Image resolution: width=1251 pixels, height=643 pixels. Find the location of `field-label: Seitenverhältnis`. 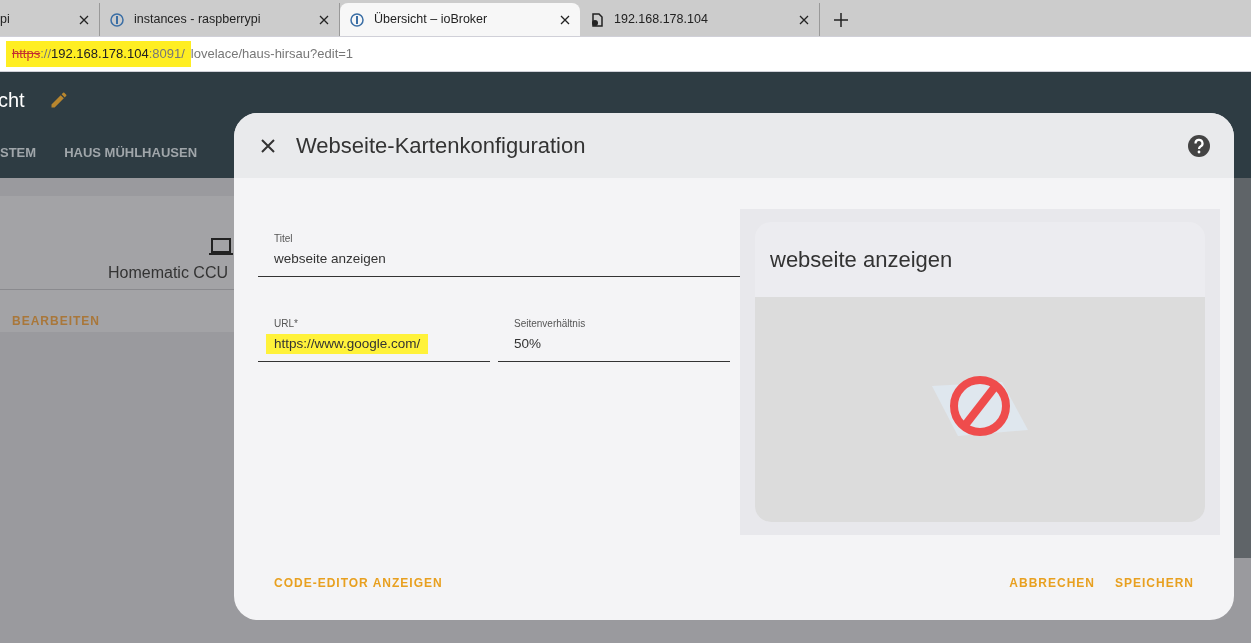

field-label: Seitenverhältnis is located at coordinates (550, 324).